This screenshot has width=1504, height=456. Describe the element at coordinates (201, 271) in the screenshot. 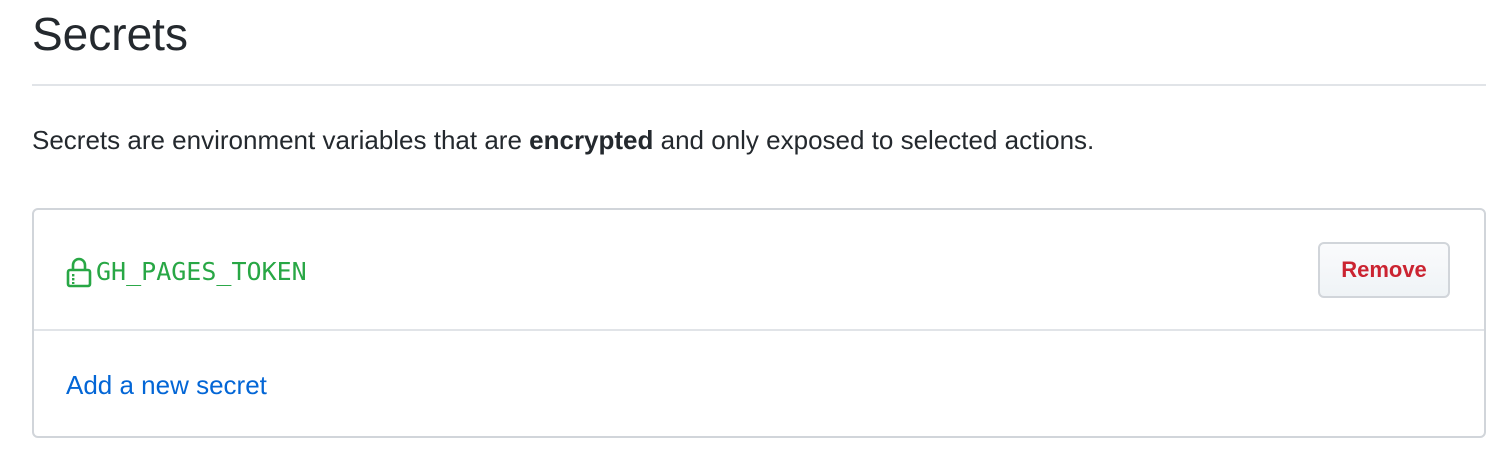

I see `secret-name: GH_PAGES_TOKEN` at that location.